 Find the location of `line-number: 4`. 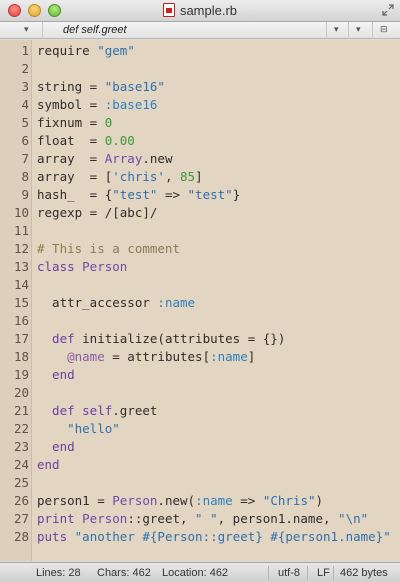

line-number: 4 is located at coordinates (25, 104).